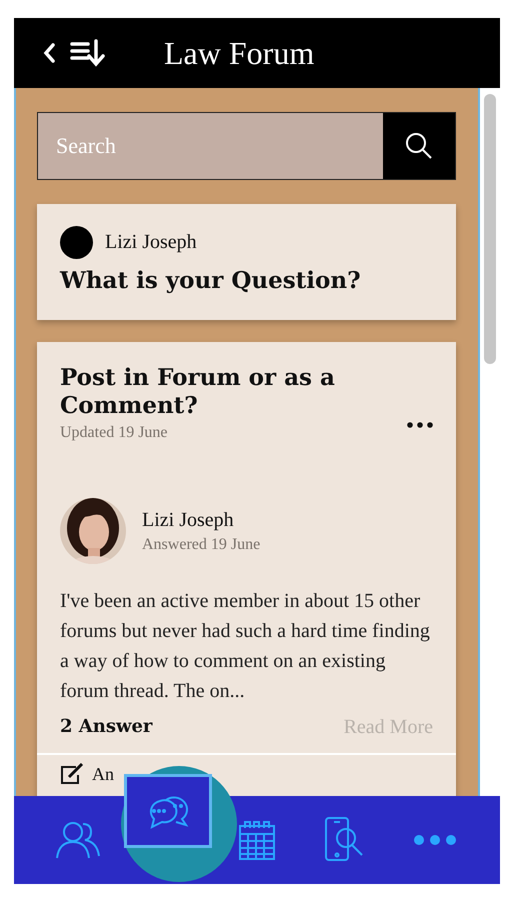  I want to click on people-icon, so click(78, 840).